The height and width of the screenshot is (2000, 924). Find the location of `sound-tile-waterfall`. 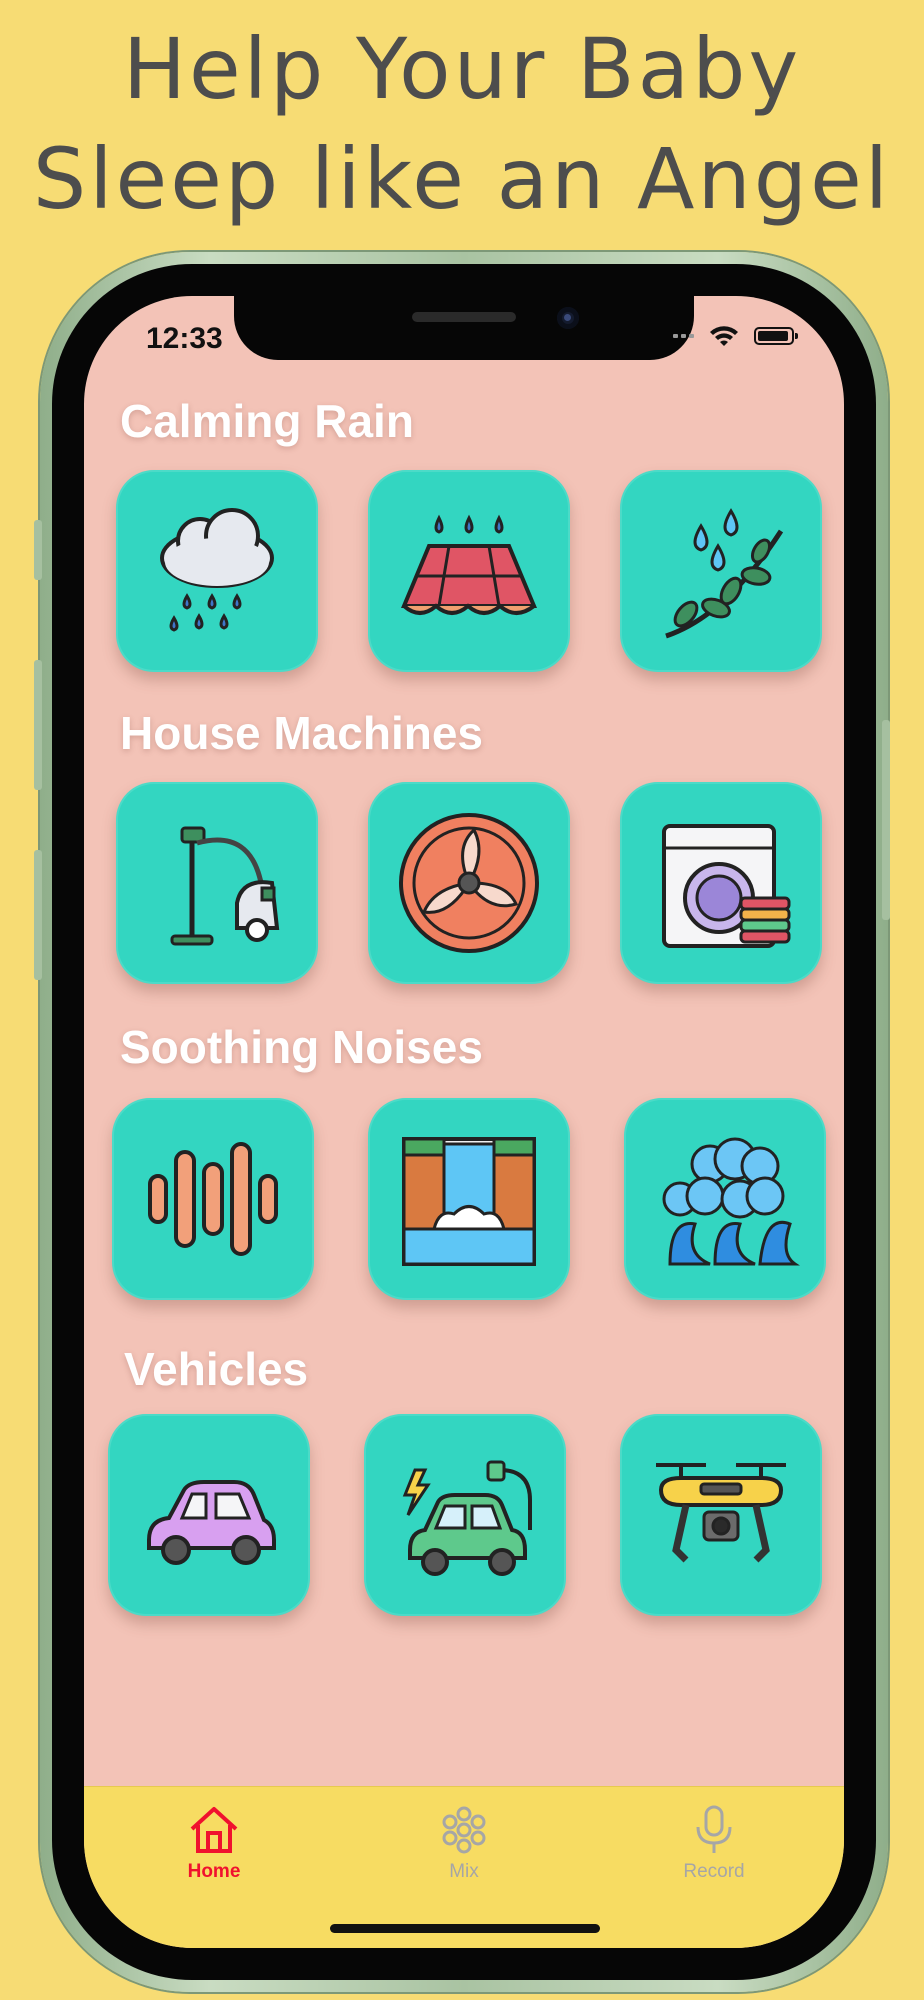

sound-tile-waterfall is located at coordinates (469, 1199).